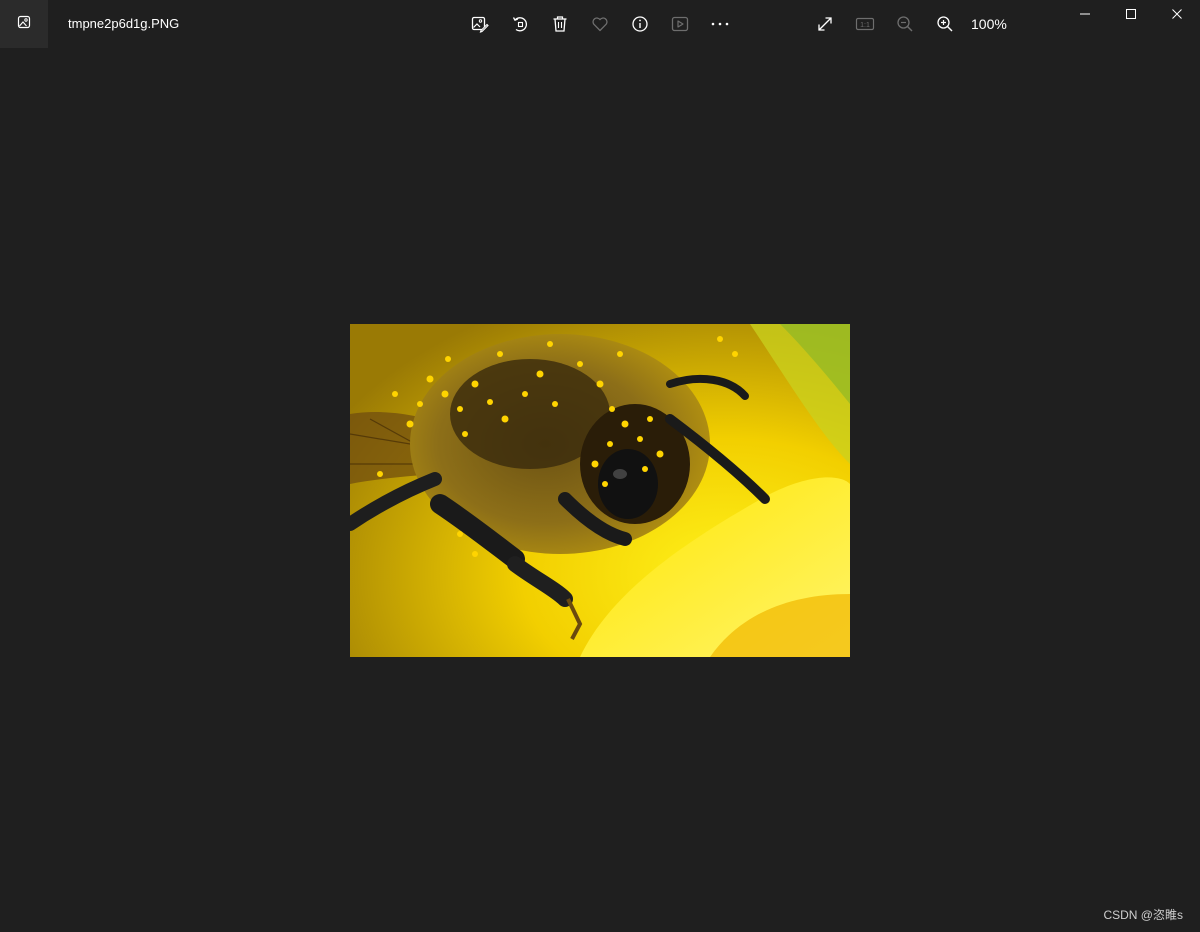 This screenshot has width=1200, height=932. I want to click on slideshow-button, so click(680, 24).